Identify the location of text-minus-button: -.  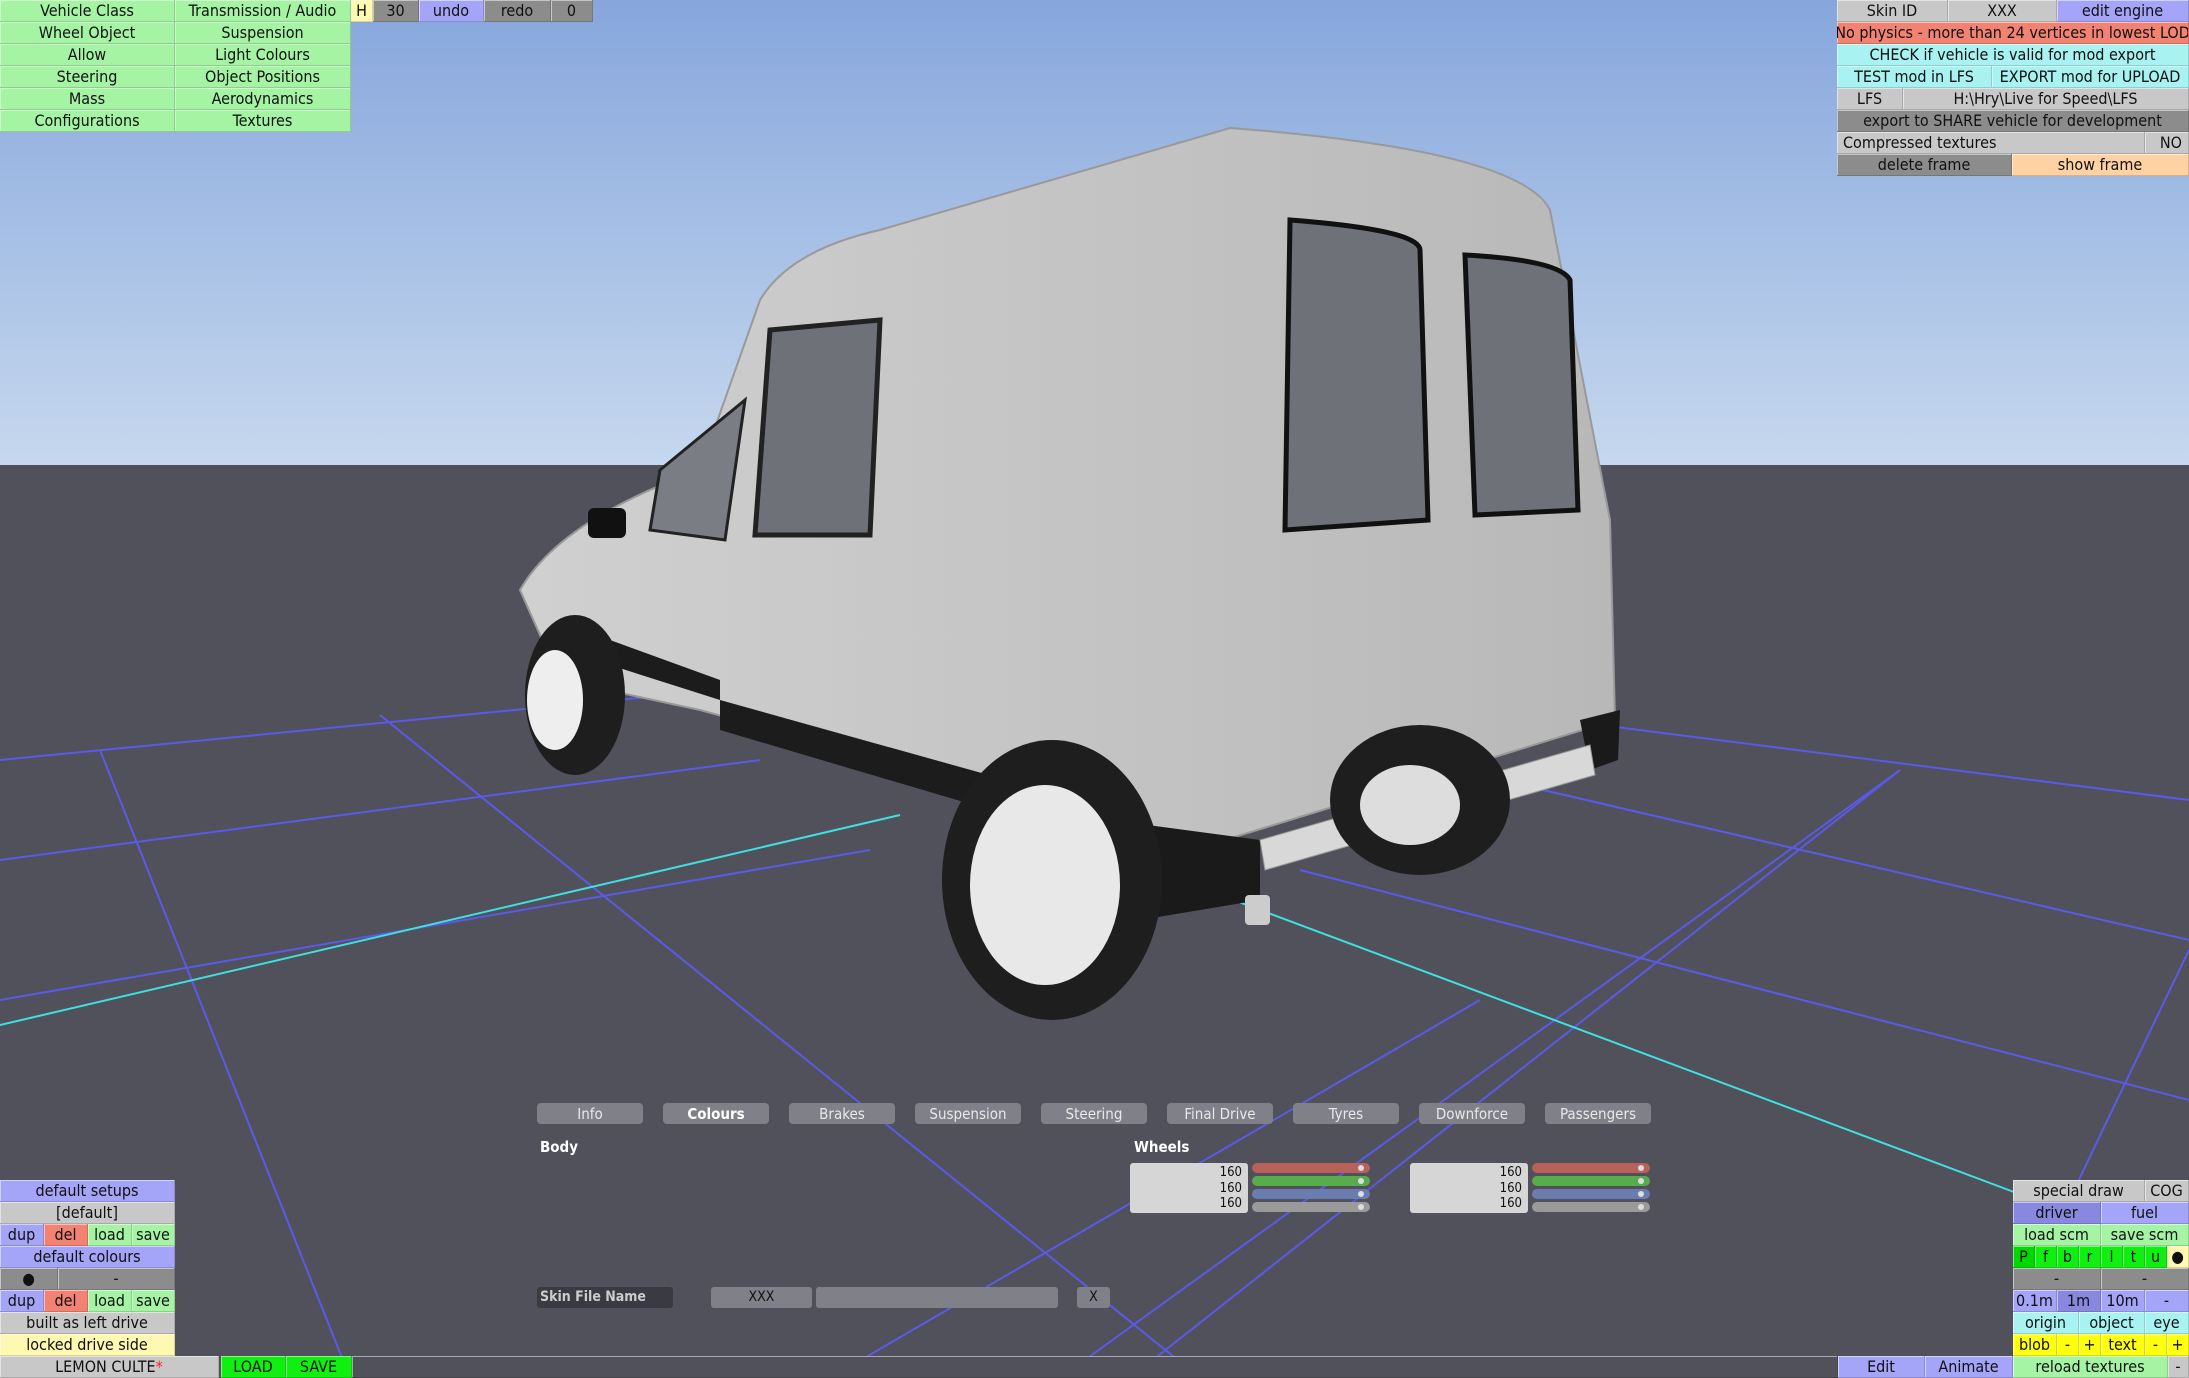
(2156, 1345).